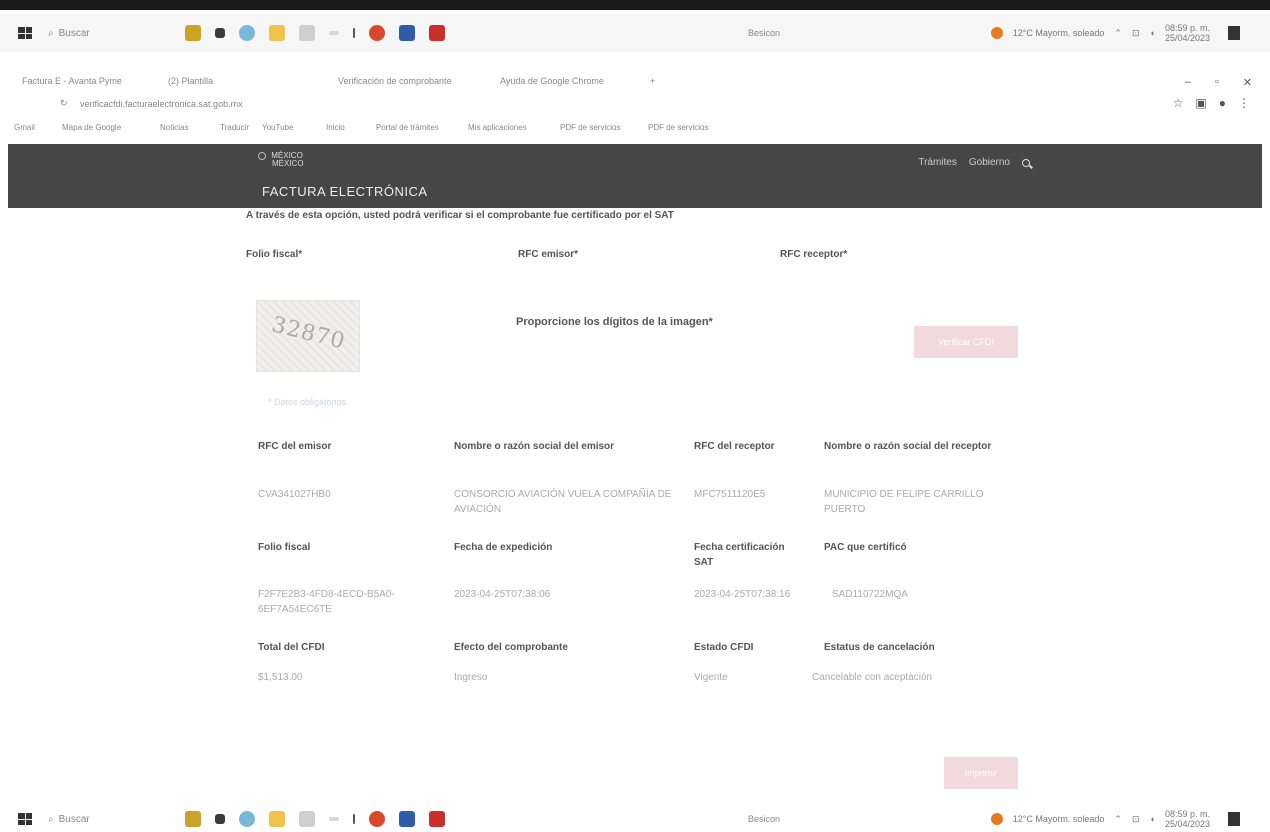  Describe the element at coordinates (280, 677) in the screenshot. I see `result-value: $1,513.00` at that location.